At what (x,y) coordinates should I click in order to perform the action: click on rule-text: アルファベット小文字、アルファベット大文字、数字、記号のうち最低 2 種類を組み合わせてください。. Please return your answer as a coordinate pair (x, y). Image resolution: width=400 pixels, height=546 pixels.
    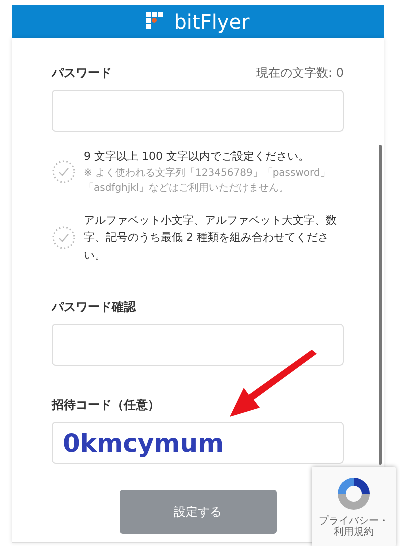
    Looking at the image, I should click on (211, 238).